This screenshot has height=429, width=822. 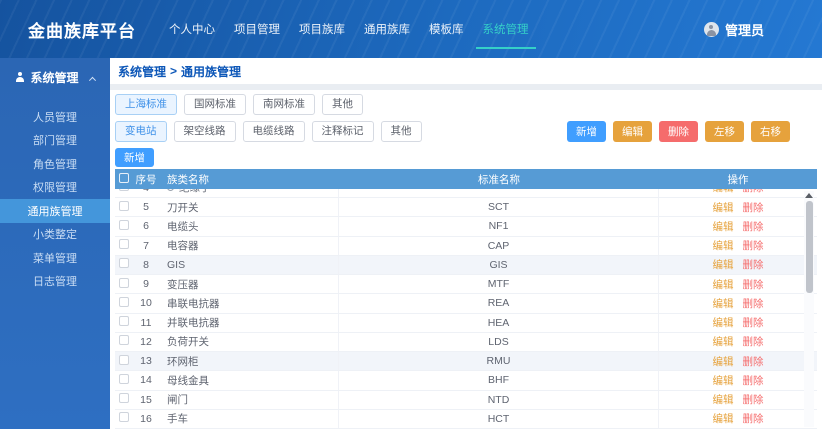 What do you see at coordinates (466, 362) in the screenshot?
I see `table-row-inner: 13 环网柜 RMU 编辑 删除` at bounding box center [466, 362].